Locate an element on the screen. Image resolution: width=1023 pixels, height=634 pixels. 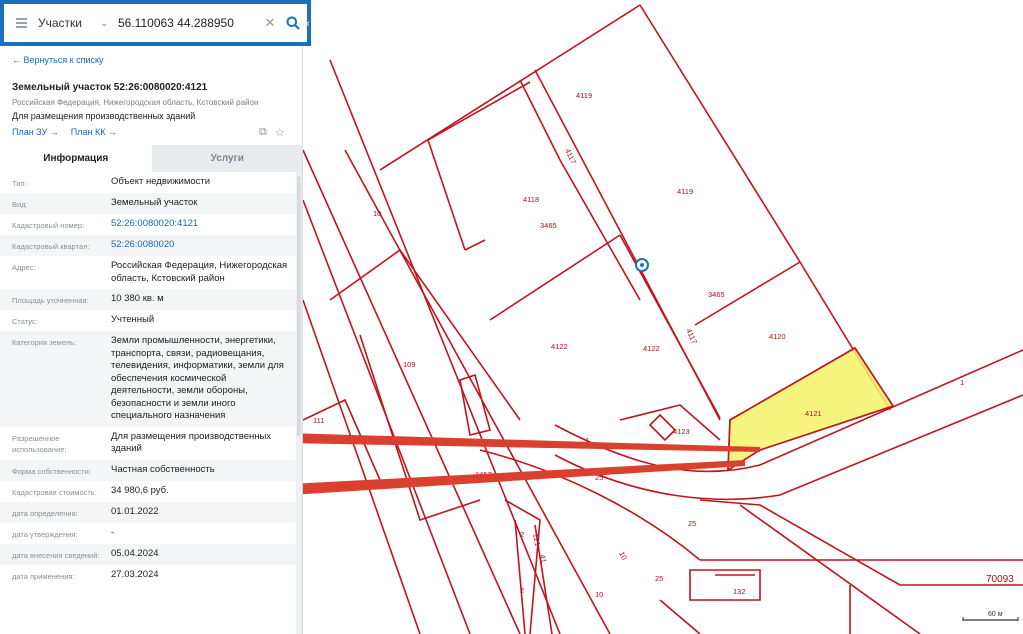
search-box: Участки ⌄ 56.110063 44.288950 ✕ is located at coordinates (155, 23).